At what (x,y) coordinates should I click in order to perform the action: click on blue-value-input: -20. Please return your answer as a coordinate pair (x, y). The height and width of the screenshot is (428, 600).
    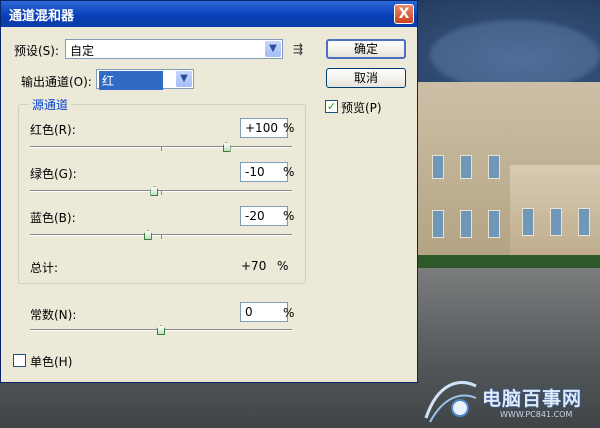
    Looking at the image, I should click on (264, 216).